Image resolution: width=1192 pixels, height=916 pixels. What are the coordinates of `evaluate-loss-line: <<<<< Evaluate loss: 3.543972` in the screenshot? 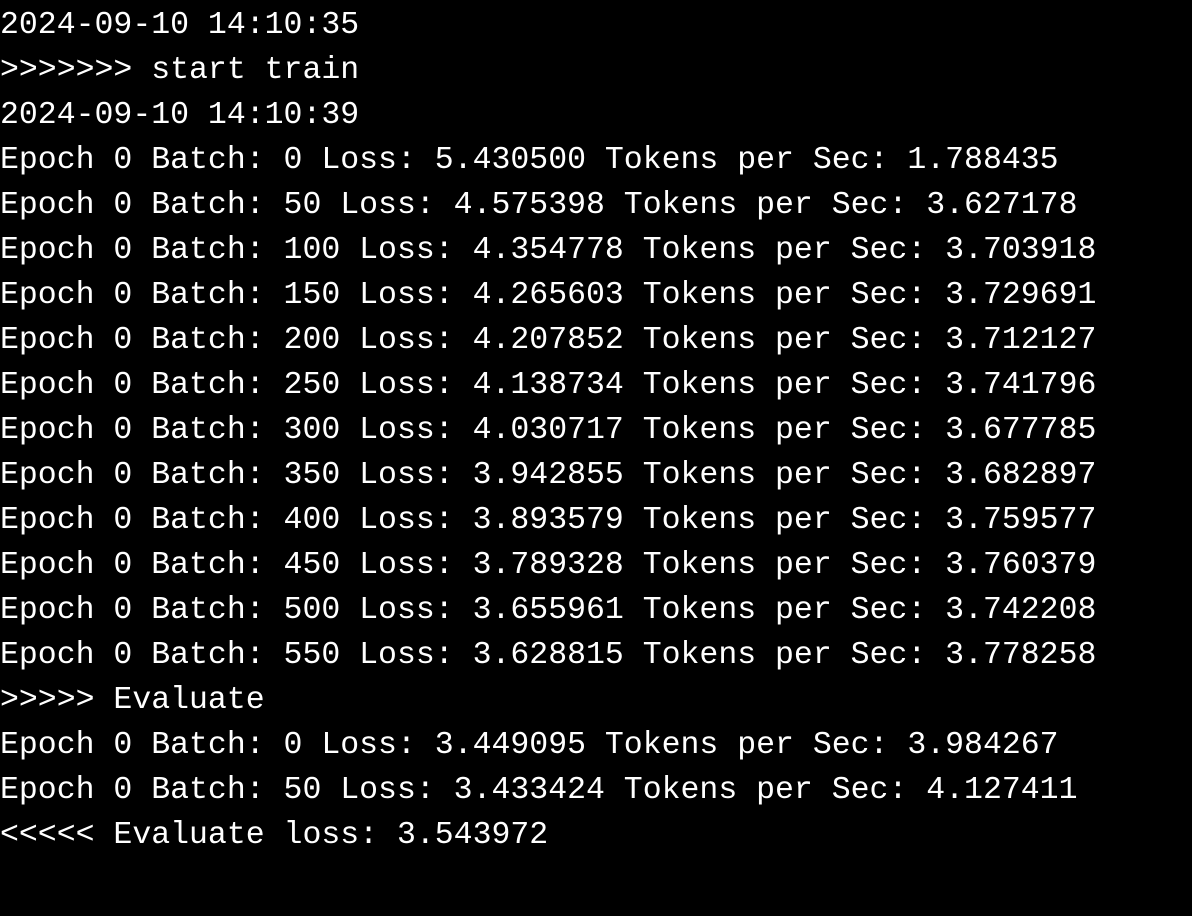 It's located at (274, 835).